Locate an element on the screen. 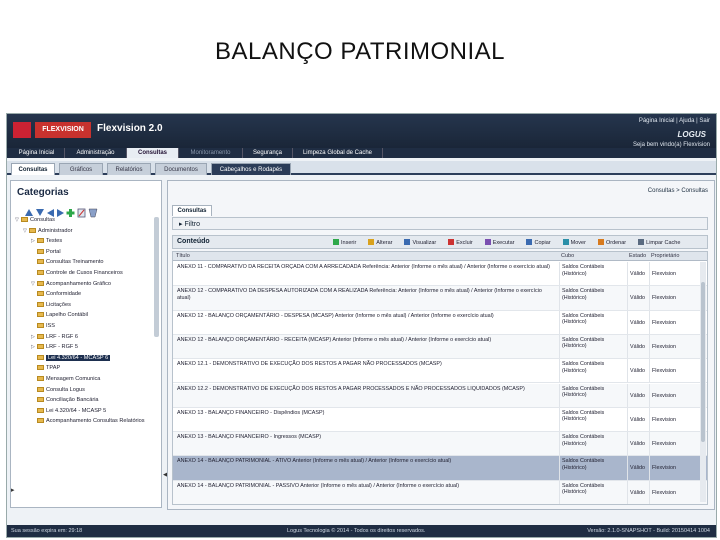 The height and width of the screenshot is (540, 720). action-button: Limpar Cache is located at coordinates (659, 242).